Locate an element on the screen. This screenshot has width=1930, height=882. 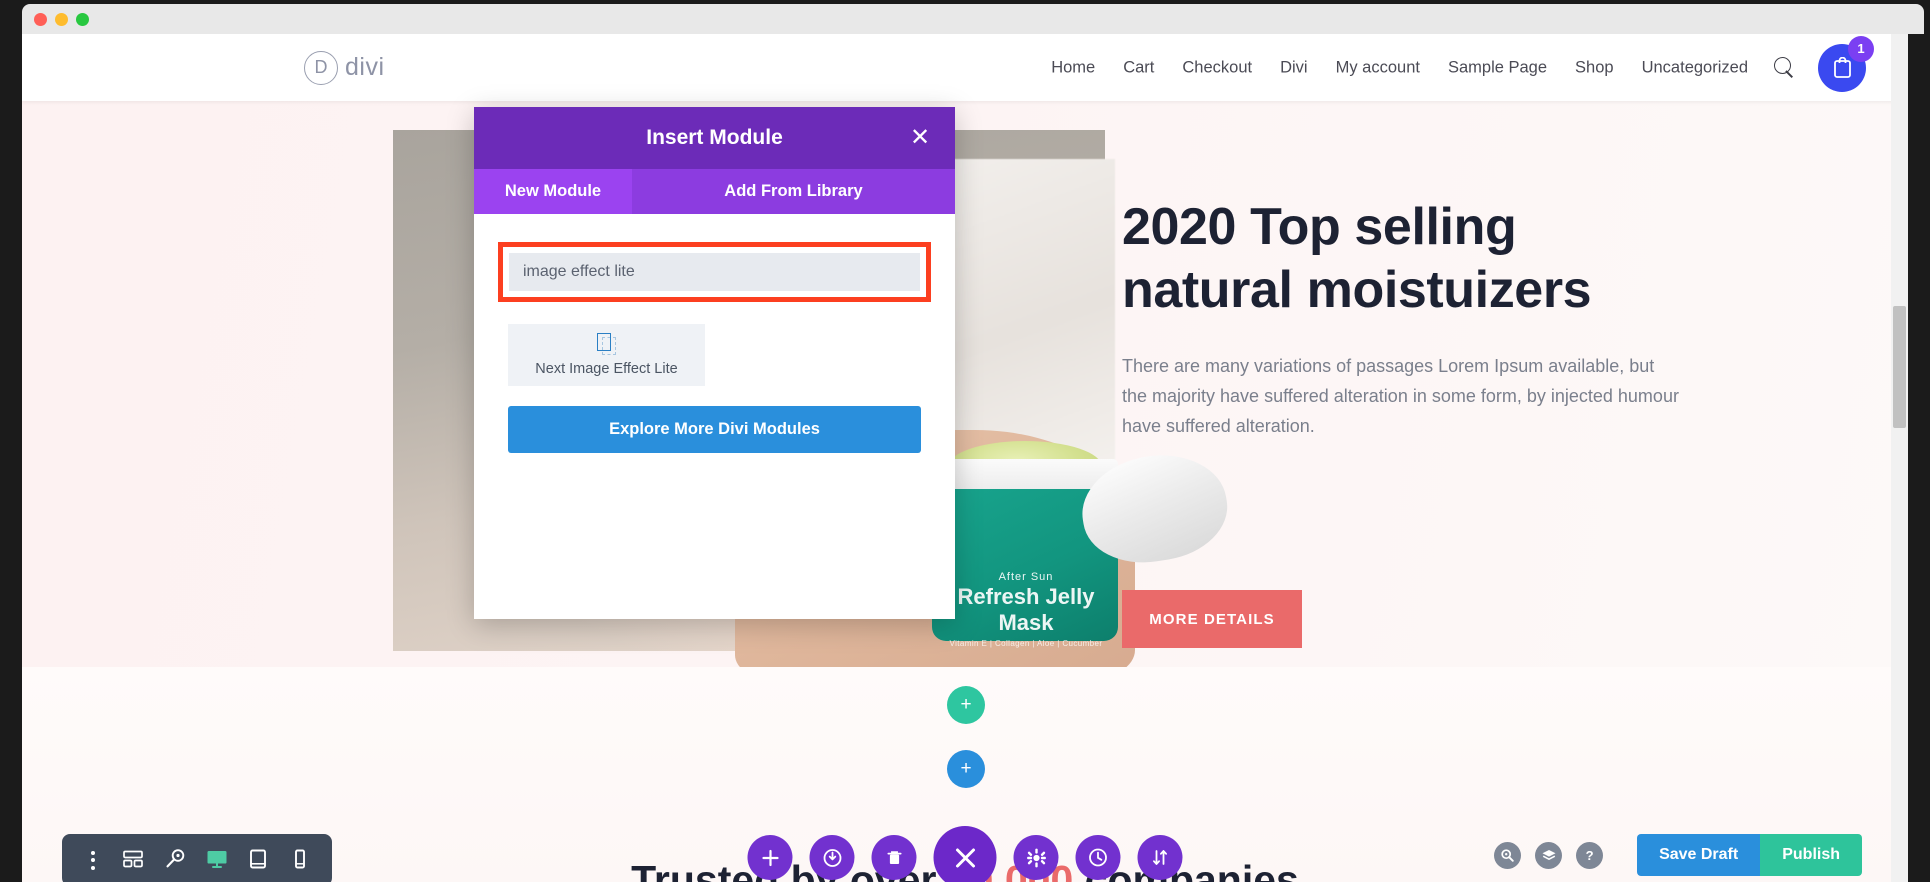
site-logo: D divi is located at coordinates (344, 67).